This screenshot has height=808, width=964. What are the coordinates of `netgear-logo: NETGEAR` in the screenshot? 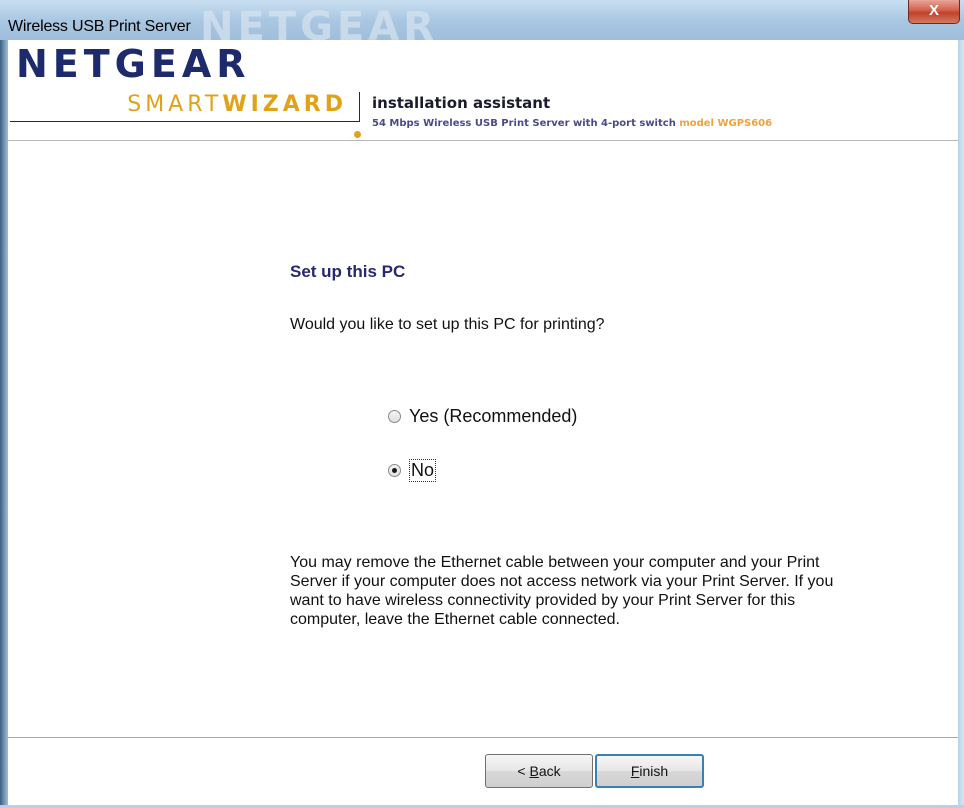 It's located at (133, 64).